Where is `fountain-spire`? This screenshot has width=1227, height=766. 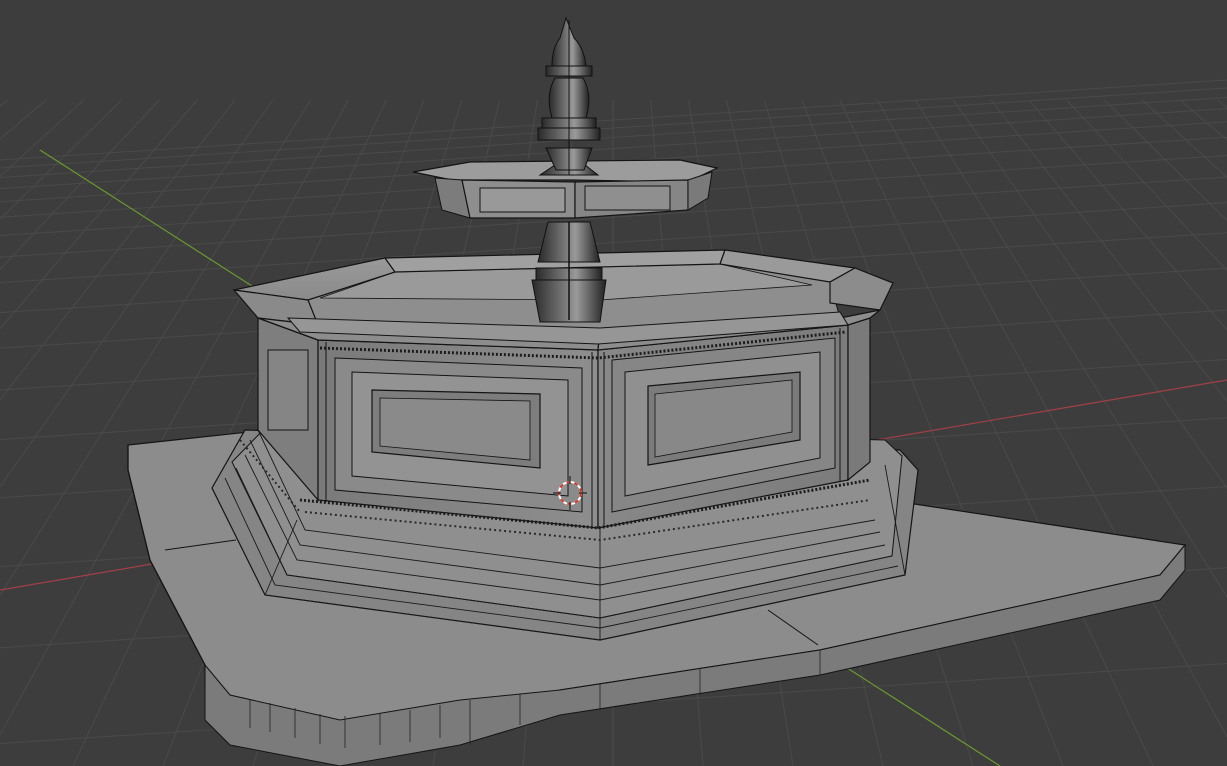
fountain-spire is located at coordinates (569, 96).